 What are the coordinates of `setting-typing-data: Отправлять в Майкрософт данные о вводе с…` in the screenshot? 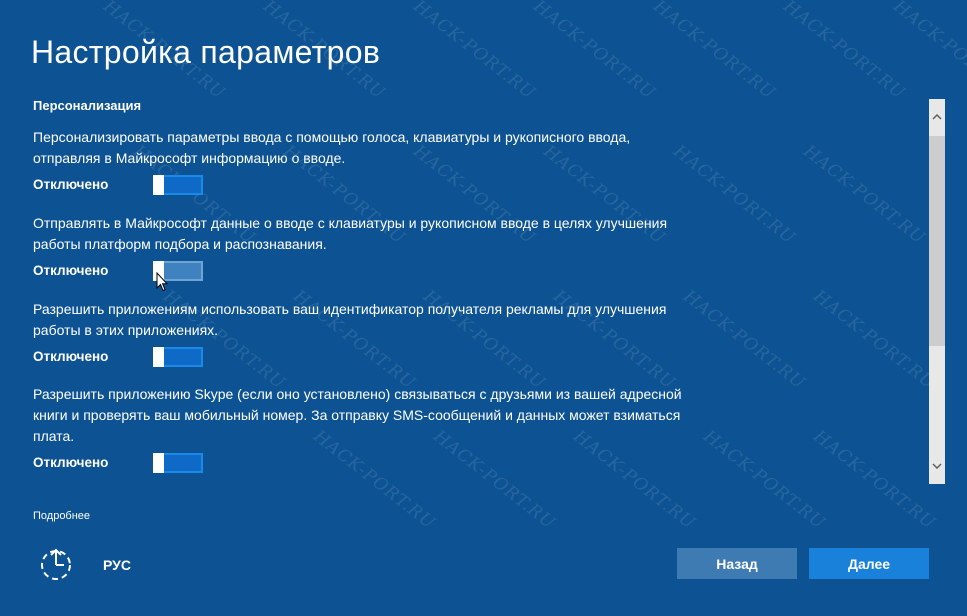 It's located at (363, 247).